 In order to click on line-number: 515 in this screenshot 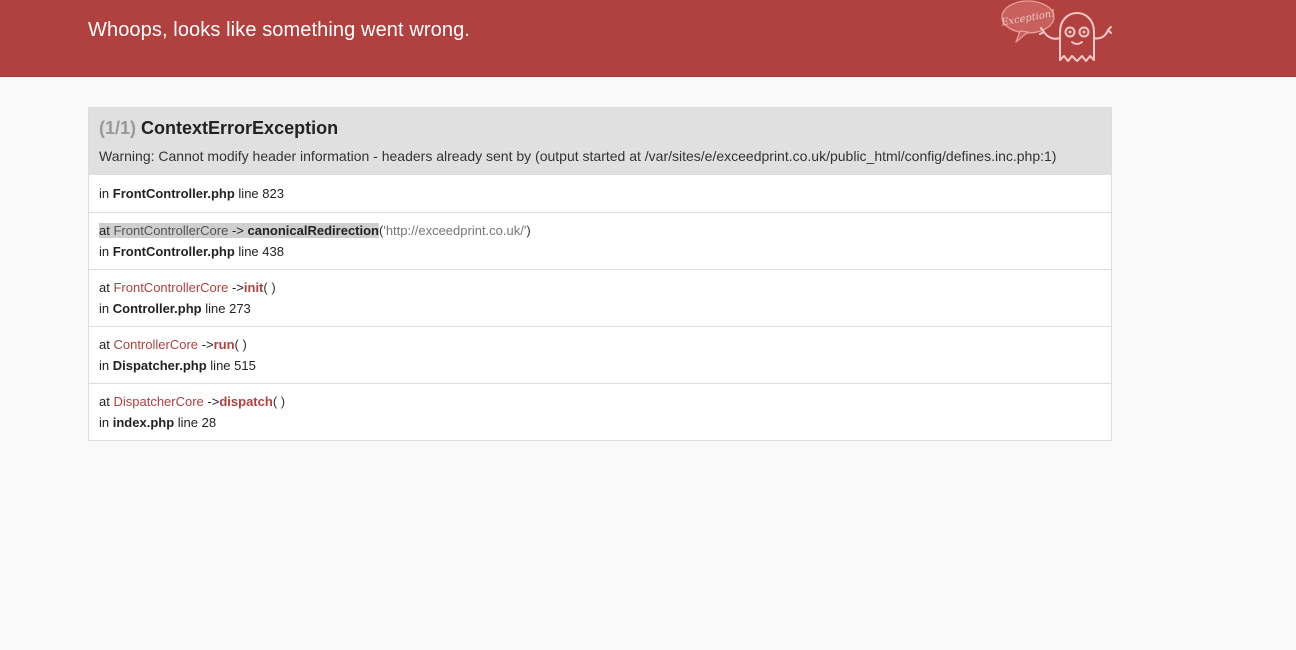, I will do `click(245, 365)`.